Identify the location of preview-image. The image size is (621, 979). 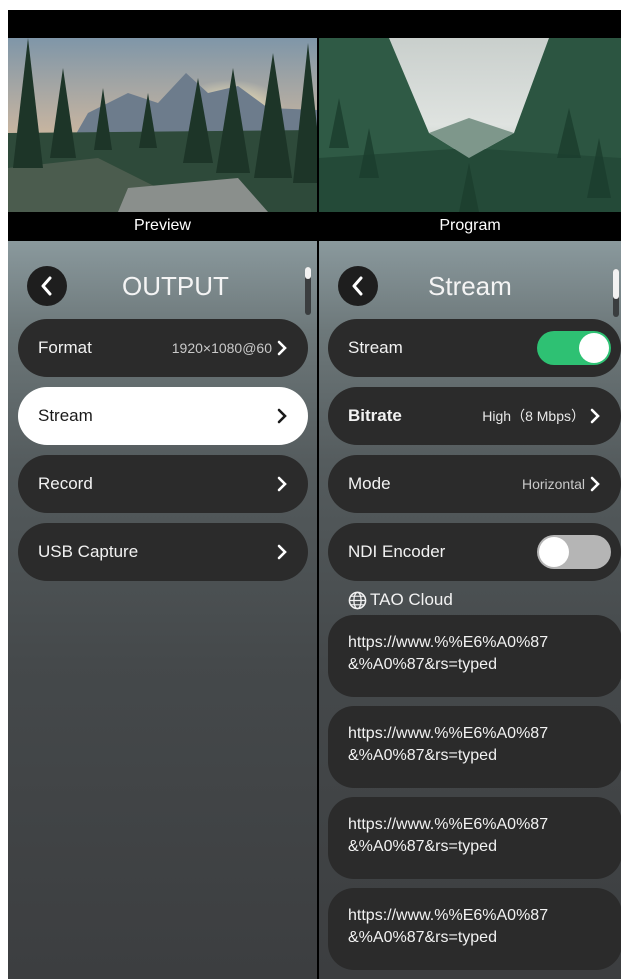
(162, 125).